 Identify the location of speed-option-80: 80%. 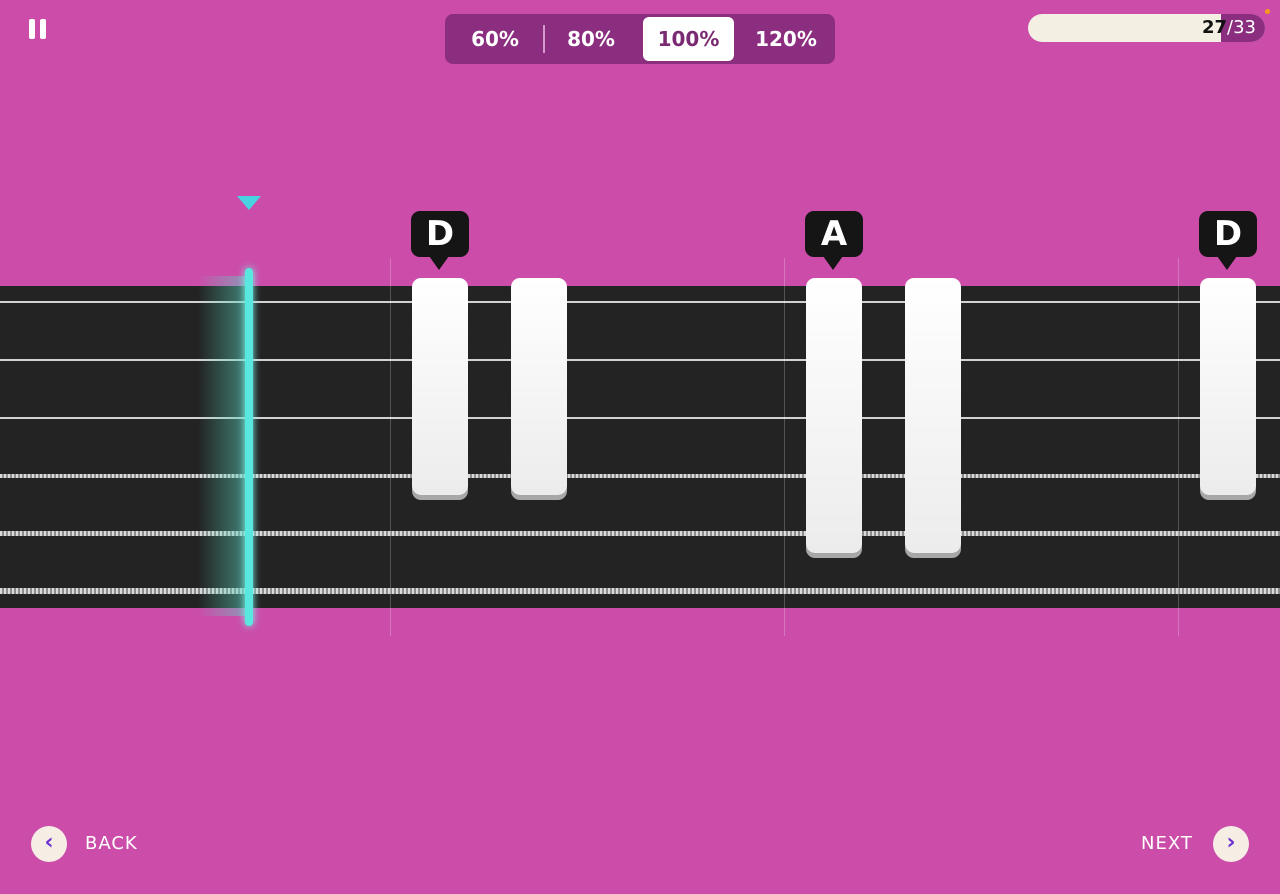
(591, 39).